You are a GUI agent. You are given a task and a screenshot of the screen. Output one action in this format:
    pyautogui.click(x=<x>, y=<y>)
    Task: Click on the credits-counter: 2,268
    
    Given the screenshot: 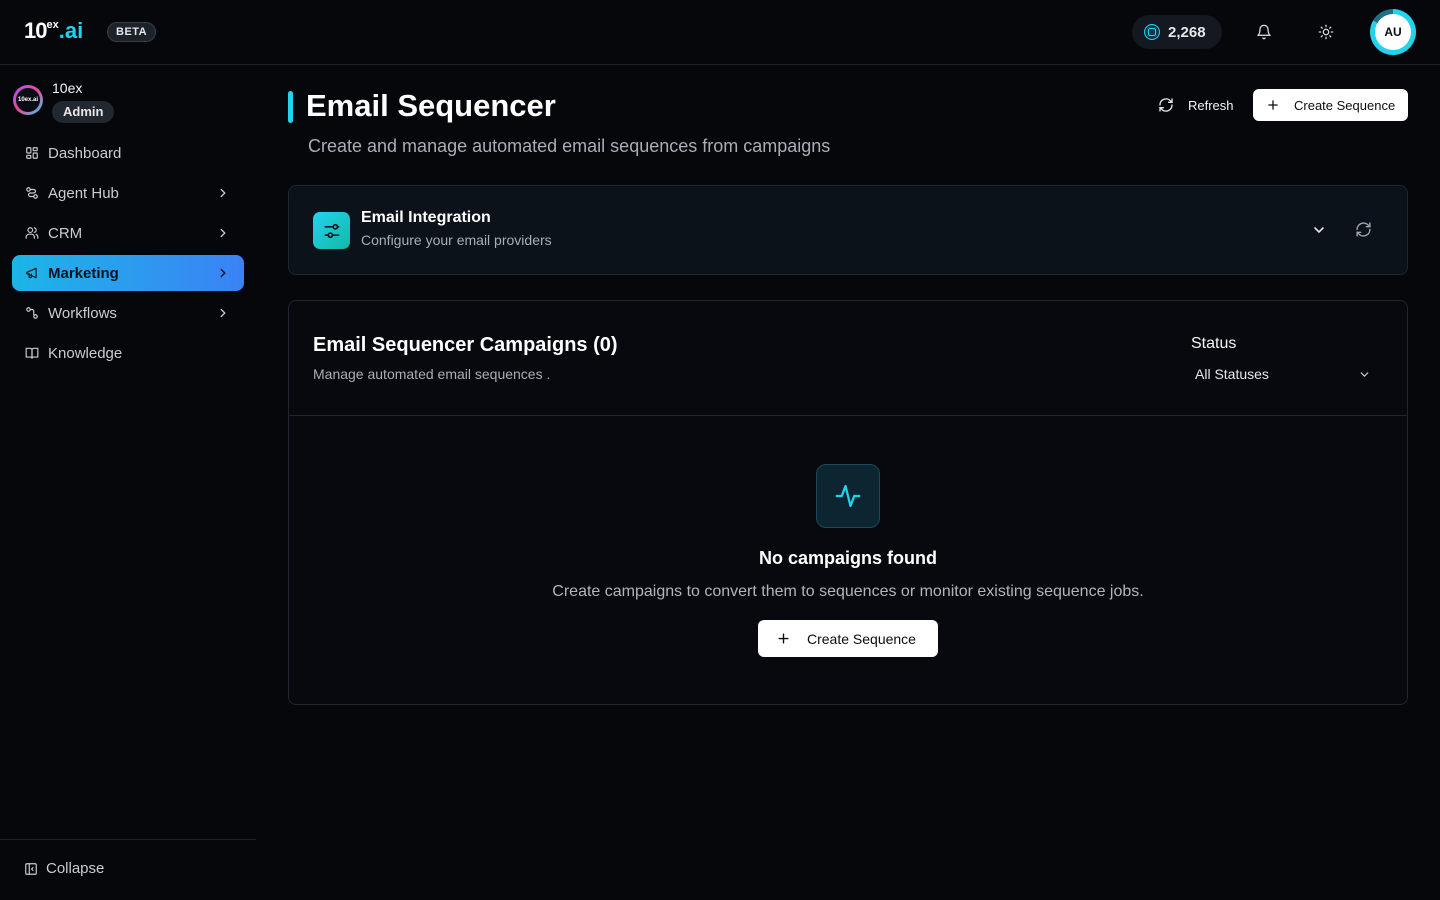 What is the action you would take?
    pyautogui.click(x=1177, y=32)
    